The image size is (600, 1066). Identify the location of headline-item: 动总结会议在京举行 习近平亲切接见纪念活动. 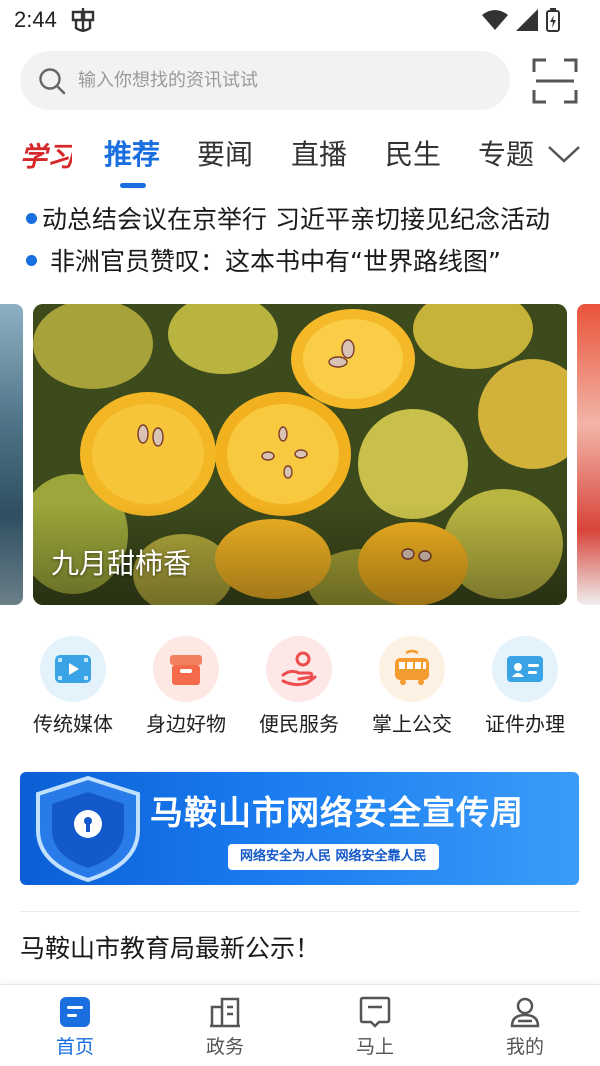
(300, 218).